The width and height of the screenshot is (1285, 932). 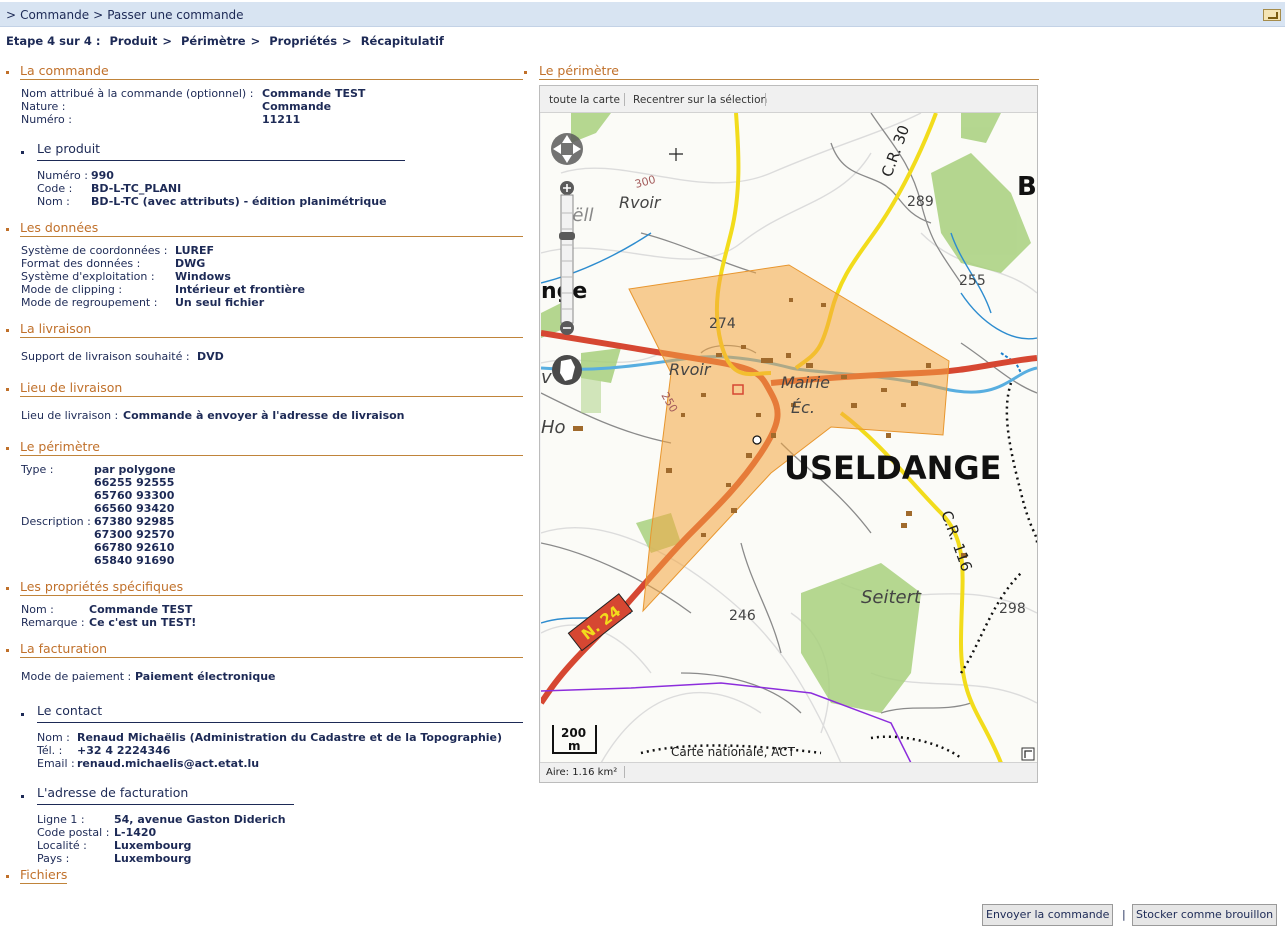 What do you see at coordinates (136, 188) in the screenshot?
I see `produit-code-value: BD-L-TC_PLANI` at bounding box center [136, 188].